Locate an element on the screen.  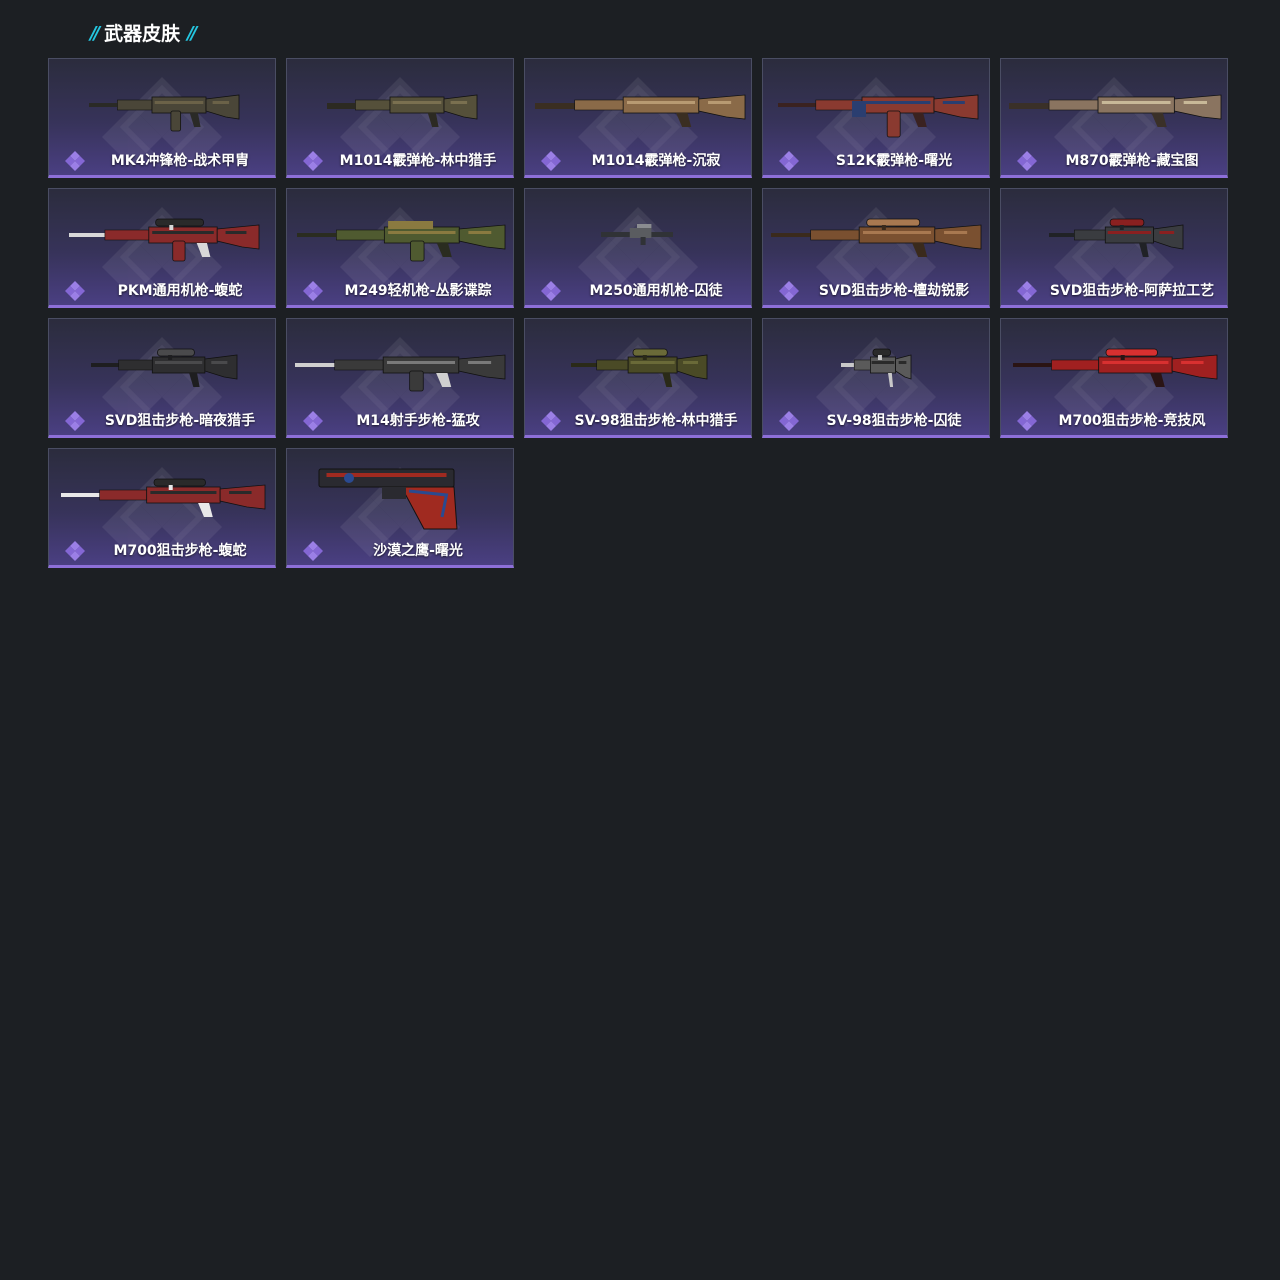
skin-card: M1014霰弹枪-沉寂 is located at coordinates (638, 118).